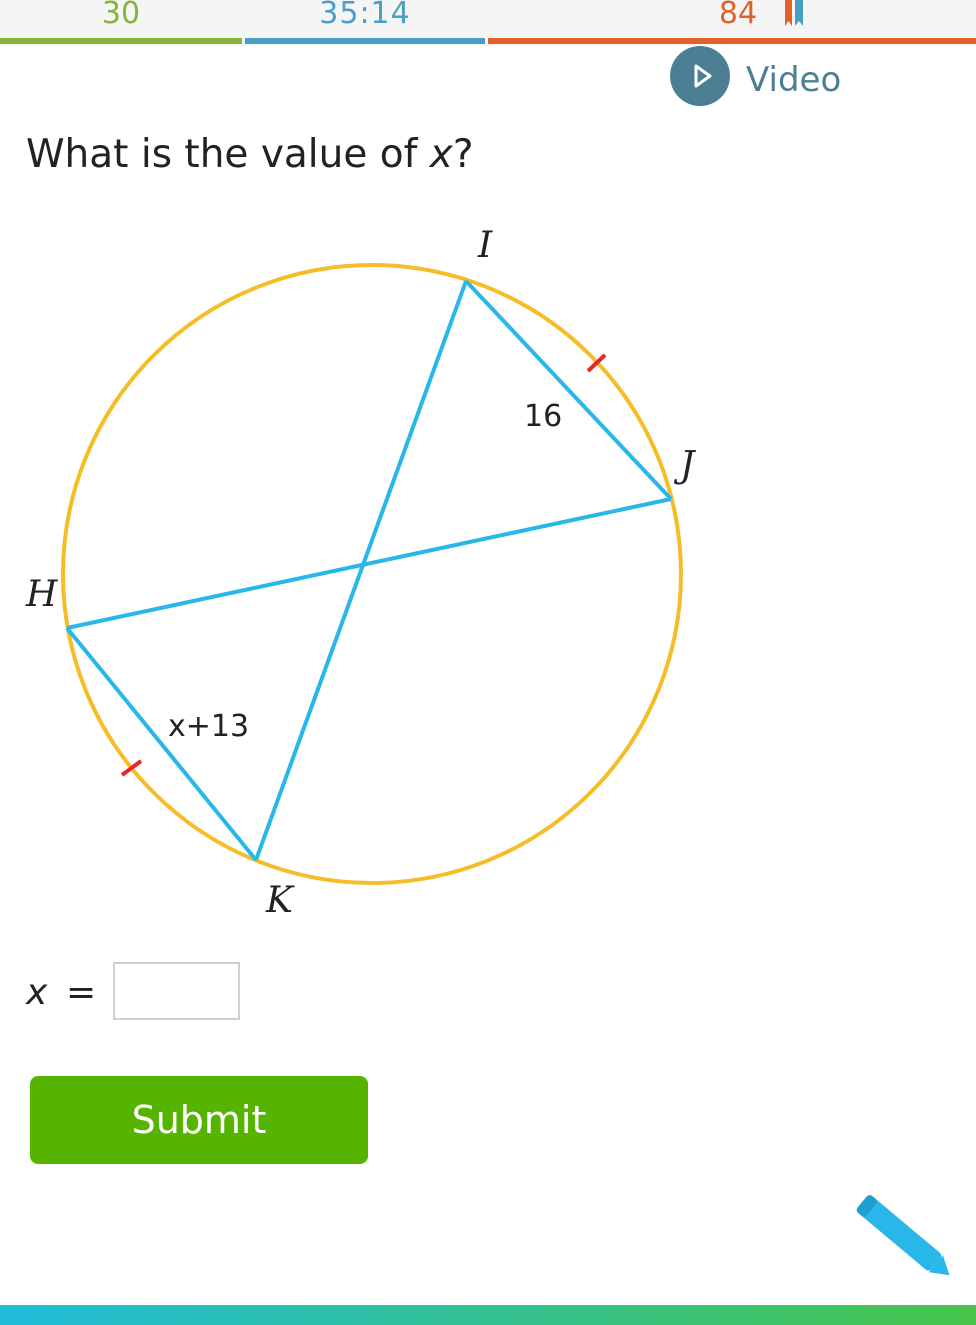 The height and width of the screenshot is (1325, 976). Describe the element at coordinates (794, 13) in the screenshot. I see `ribbon-icon` at that location.